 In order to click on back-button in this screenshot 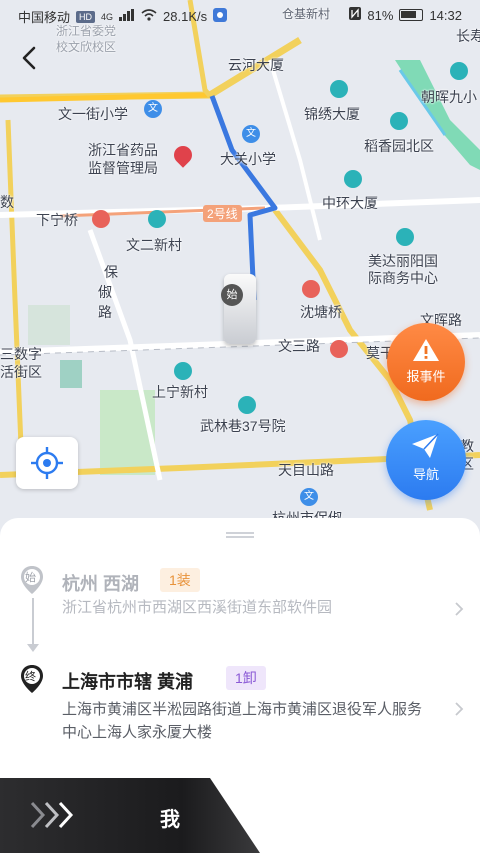, I will do `click(30, 58)`.